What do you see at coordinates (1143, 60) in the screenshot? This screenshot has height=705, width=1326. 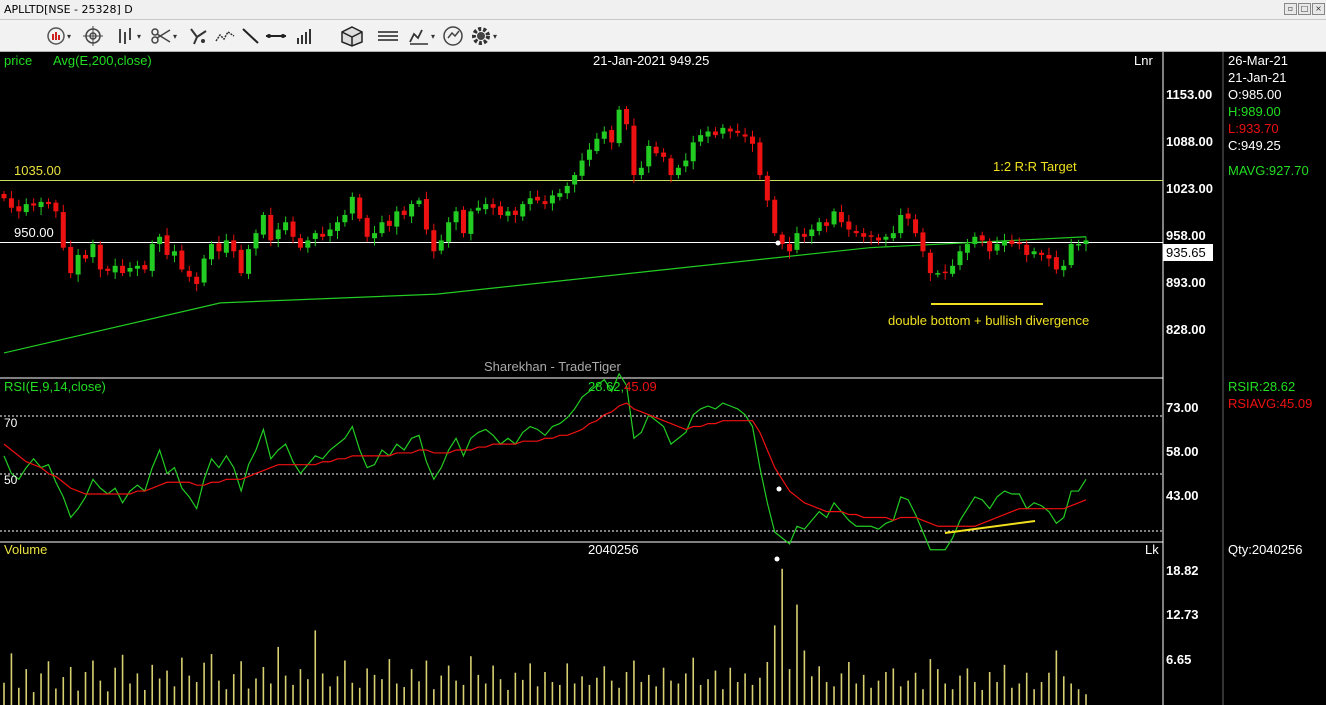 I see `scale-mode-label: Lnr` at bounding box center [1143, 60].